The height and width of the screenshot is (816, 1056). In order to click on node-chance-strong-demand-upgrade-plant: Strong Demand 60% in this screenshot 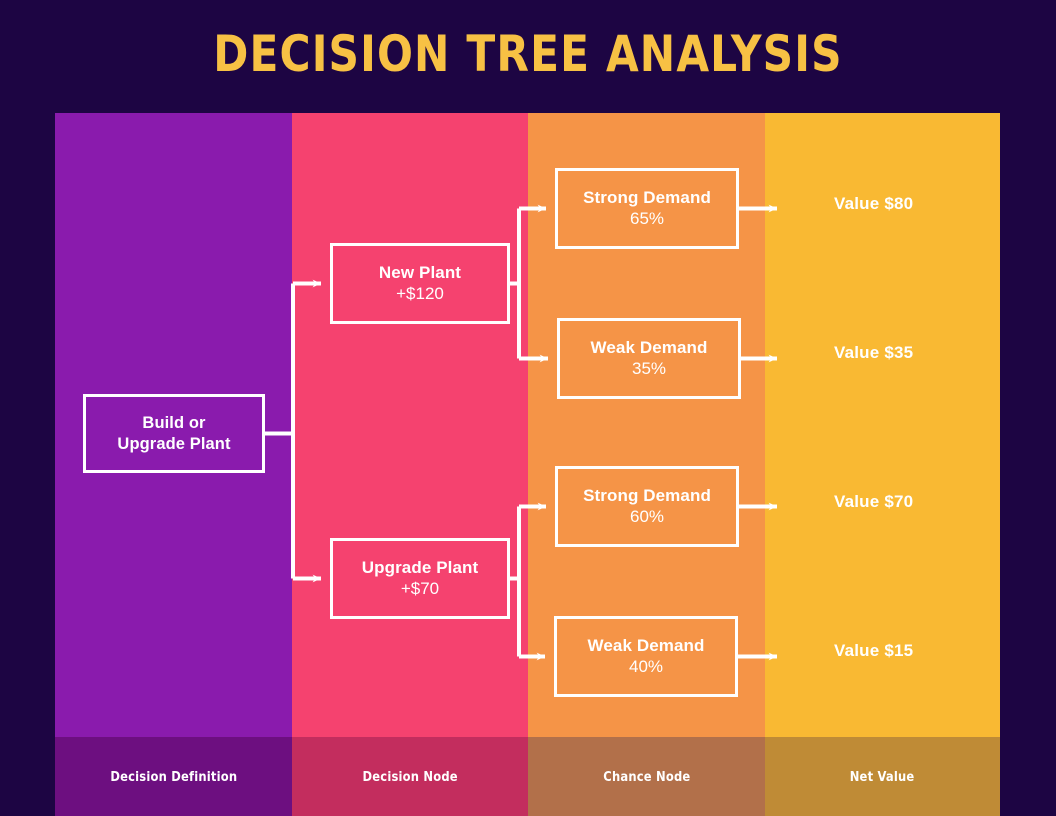, I will do `click(647, 506)`.